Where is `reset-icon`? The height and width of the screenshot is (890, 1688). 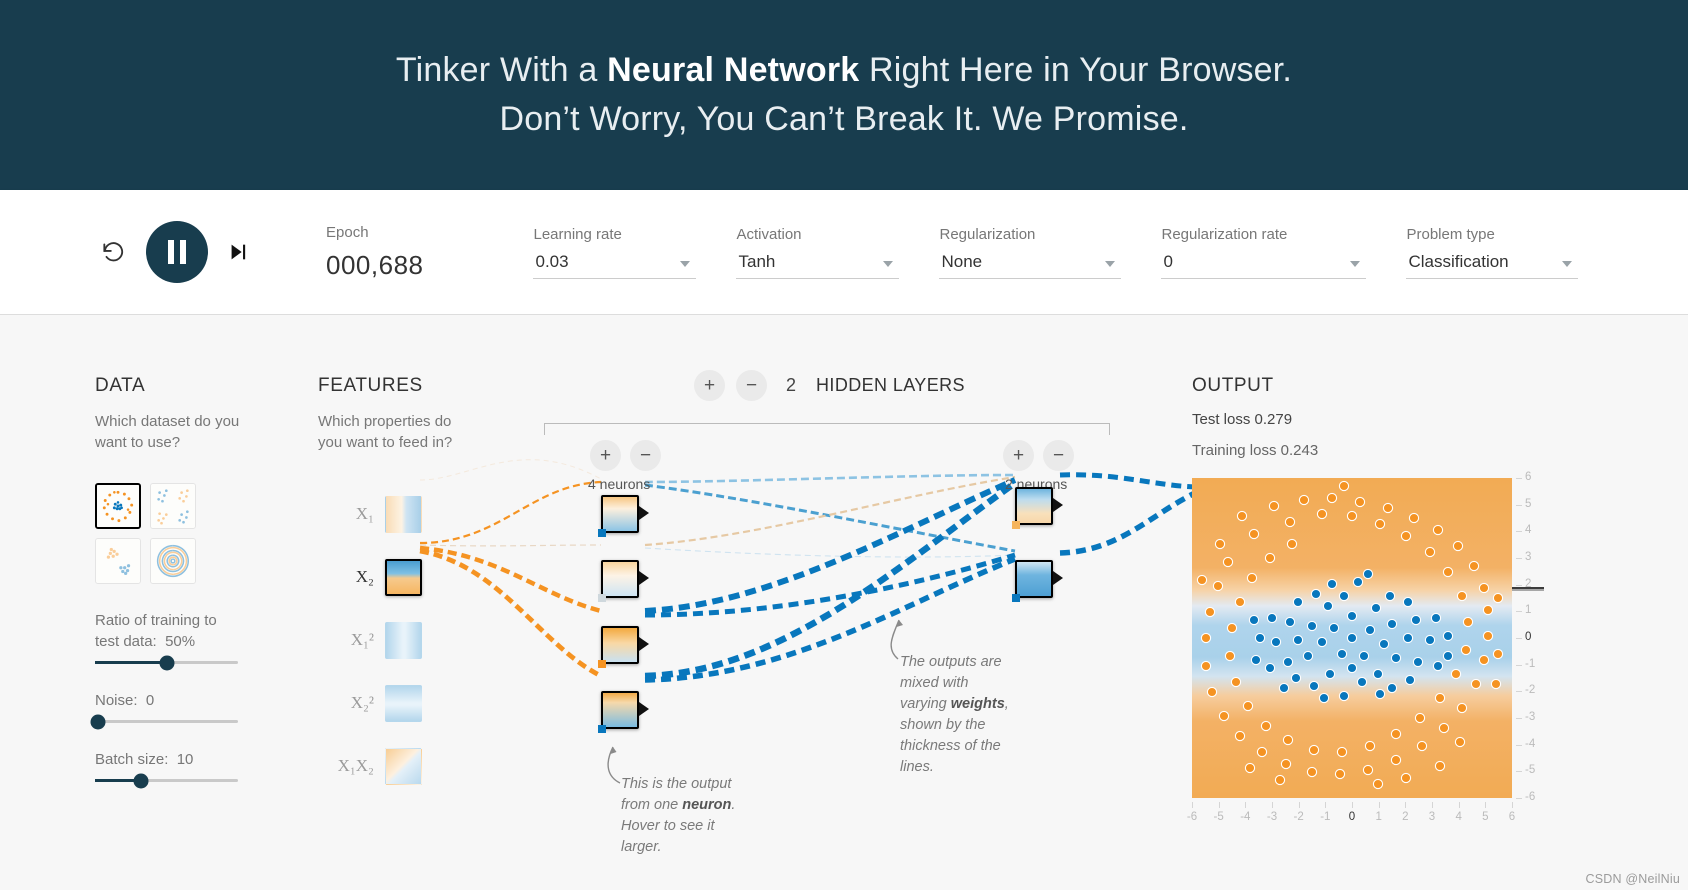 reset-icon is located at coordinates (113, 252).